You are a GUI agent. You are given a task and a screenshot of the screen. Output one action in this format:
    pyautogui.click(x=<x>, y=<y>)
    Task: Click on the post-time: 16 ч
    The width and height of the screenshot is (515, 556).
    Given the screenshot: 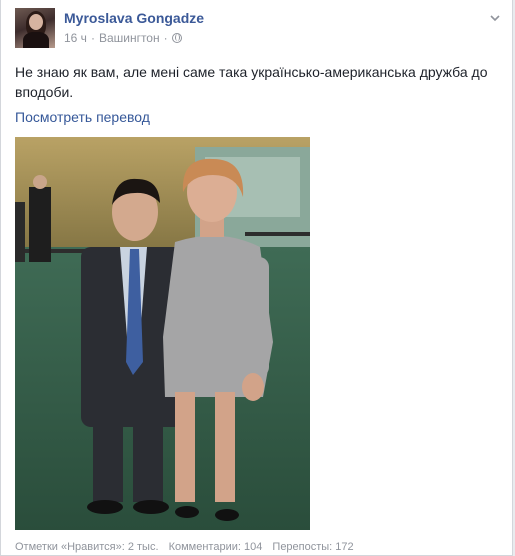 What is the action you would take?
    pyautogui.click(x=75, y=38)
    